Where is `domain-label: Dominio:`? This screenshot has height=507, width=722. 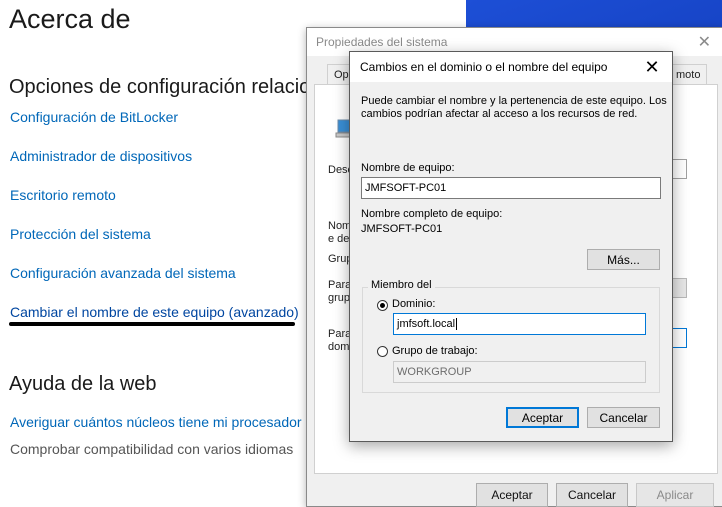
domain-label: Dominio: is located at coordinates (414, 304).